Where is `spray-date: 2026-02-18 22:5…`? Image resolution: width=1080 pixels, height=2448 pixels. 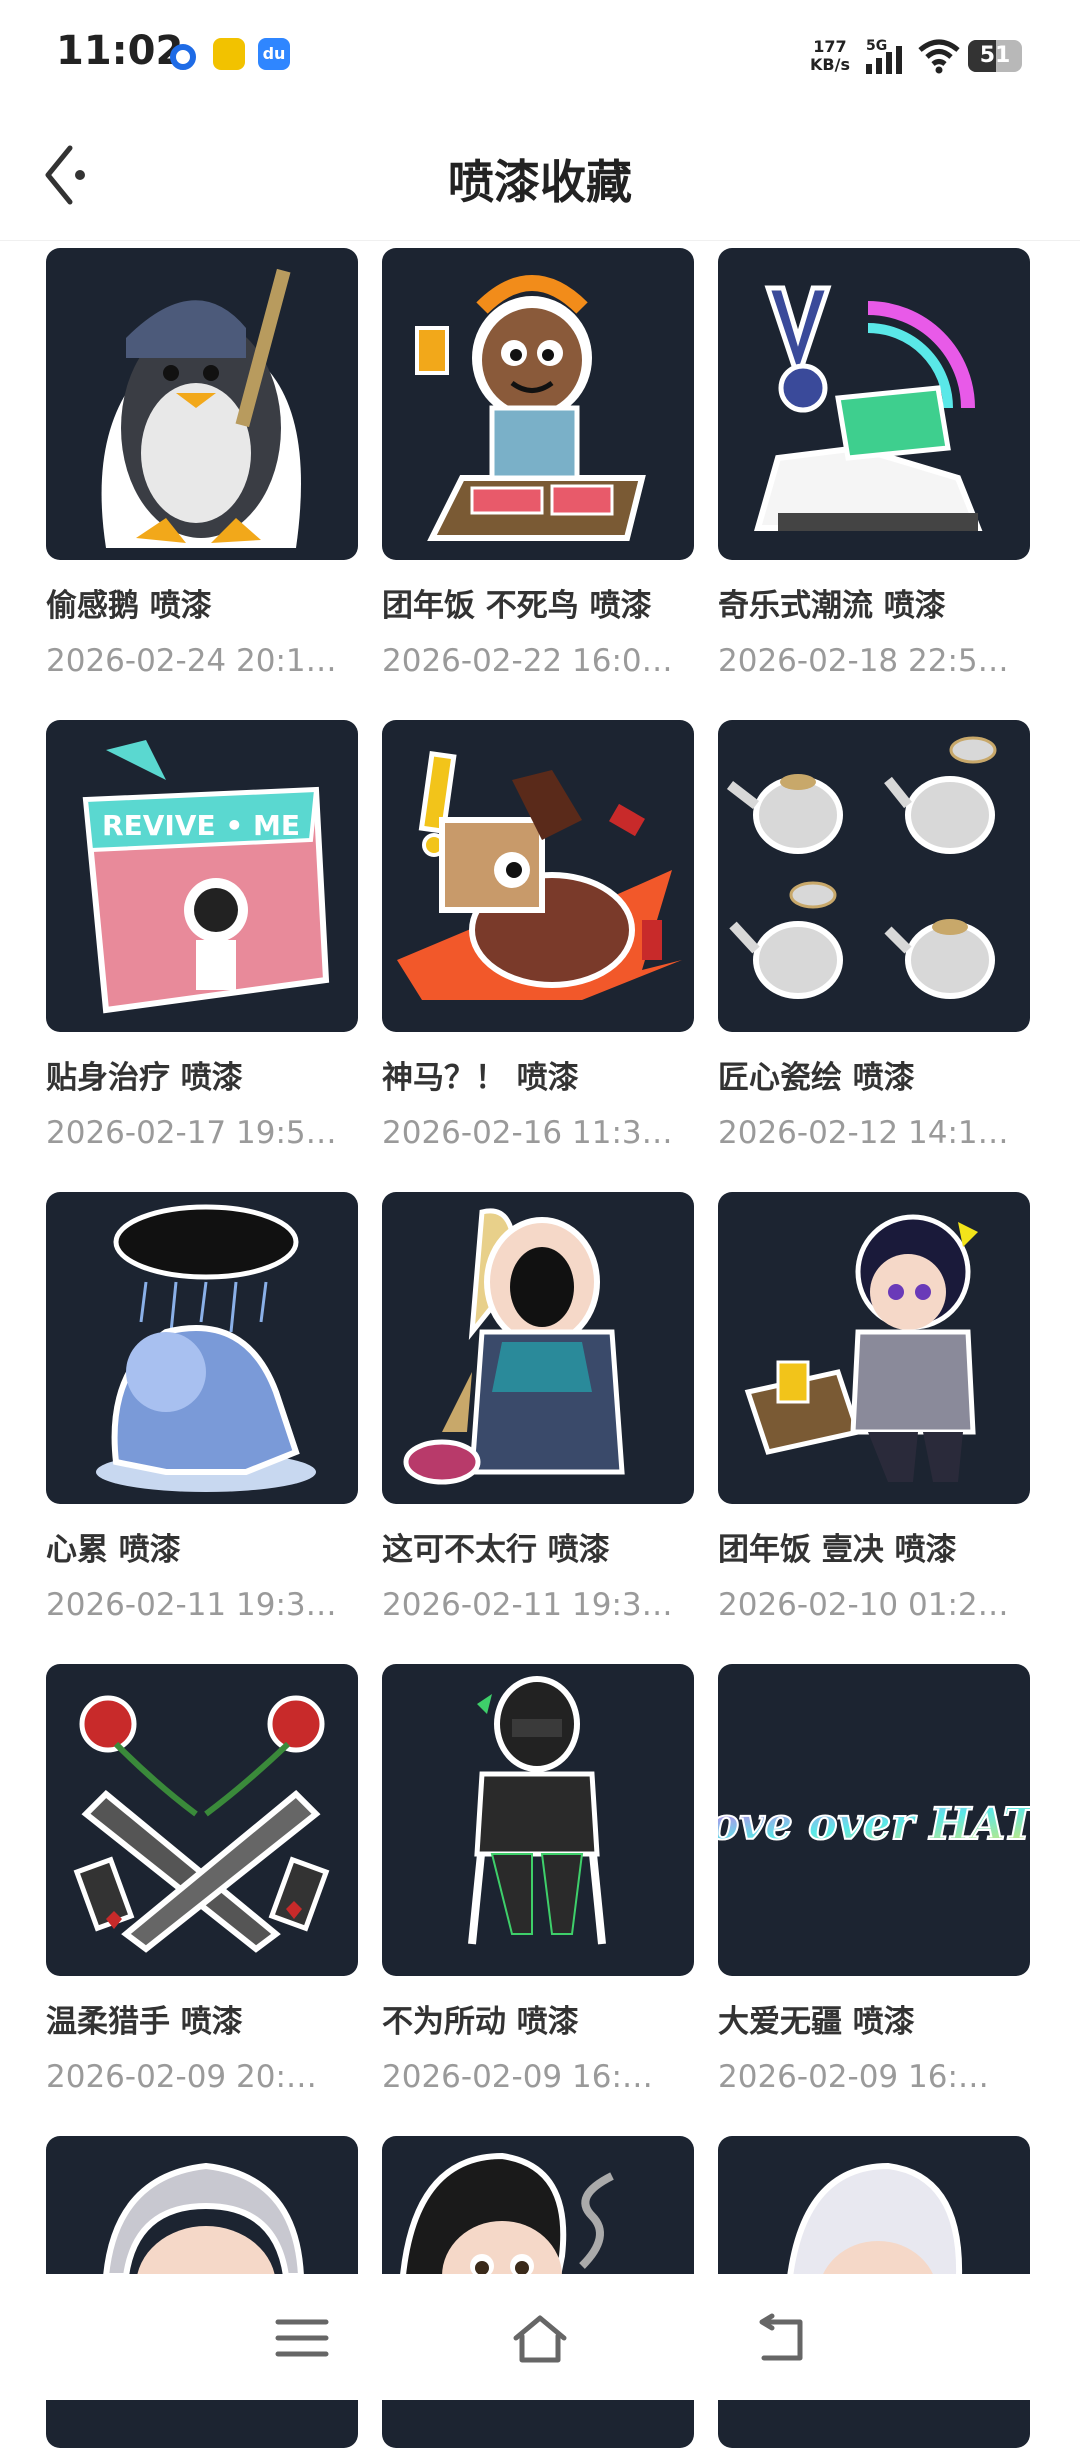 spray-date: 2026-02-18 22:5… is located at coordinates (863, 661).